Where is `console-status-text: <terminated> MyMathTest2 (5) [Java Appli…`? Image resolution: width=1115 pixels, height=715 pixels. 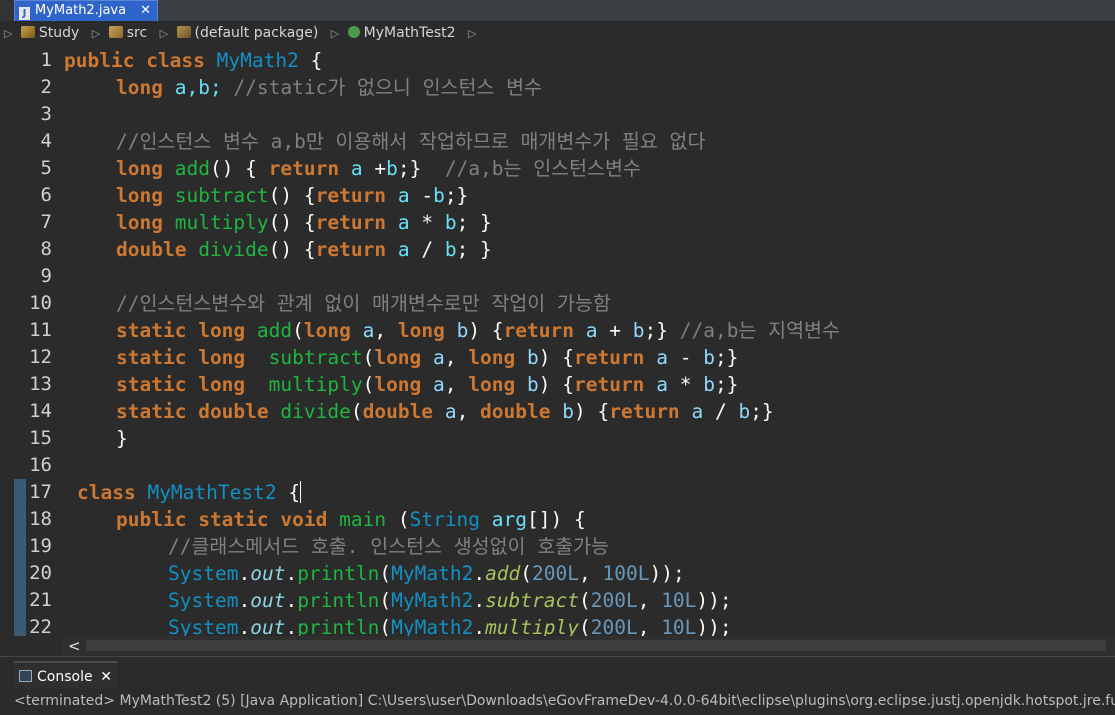
console-status-text: <terminated> MyMathTest2 (5) [Java Appli… is located at coordinates (557, 702).